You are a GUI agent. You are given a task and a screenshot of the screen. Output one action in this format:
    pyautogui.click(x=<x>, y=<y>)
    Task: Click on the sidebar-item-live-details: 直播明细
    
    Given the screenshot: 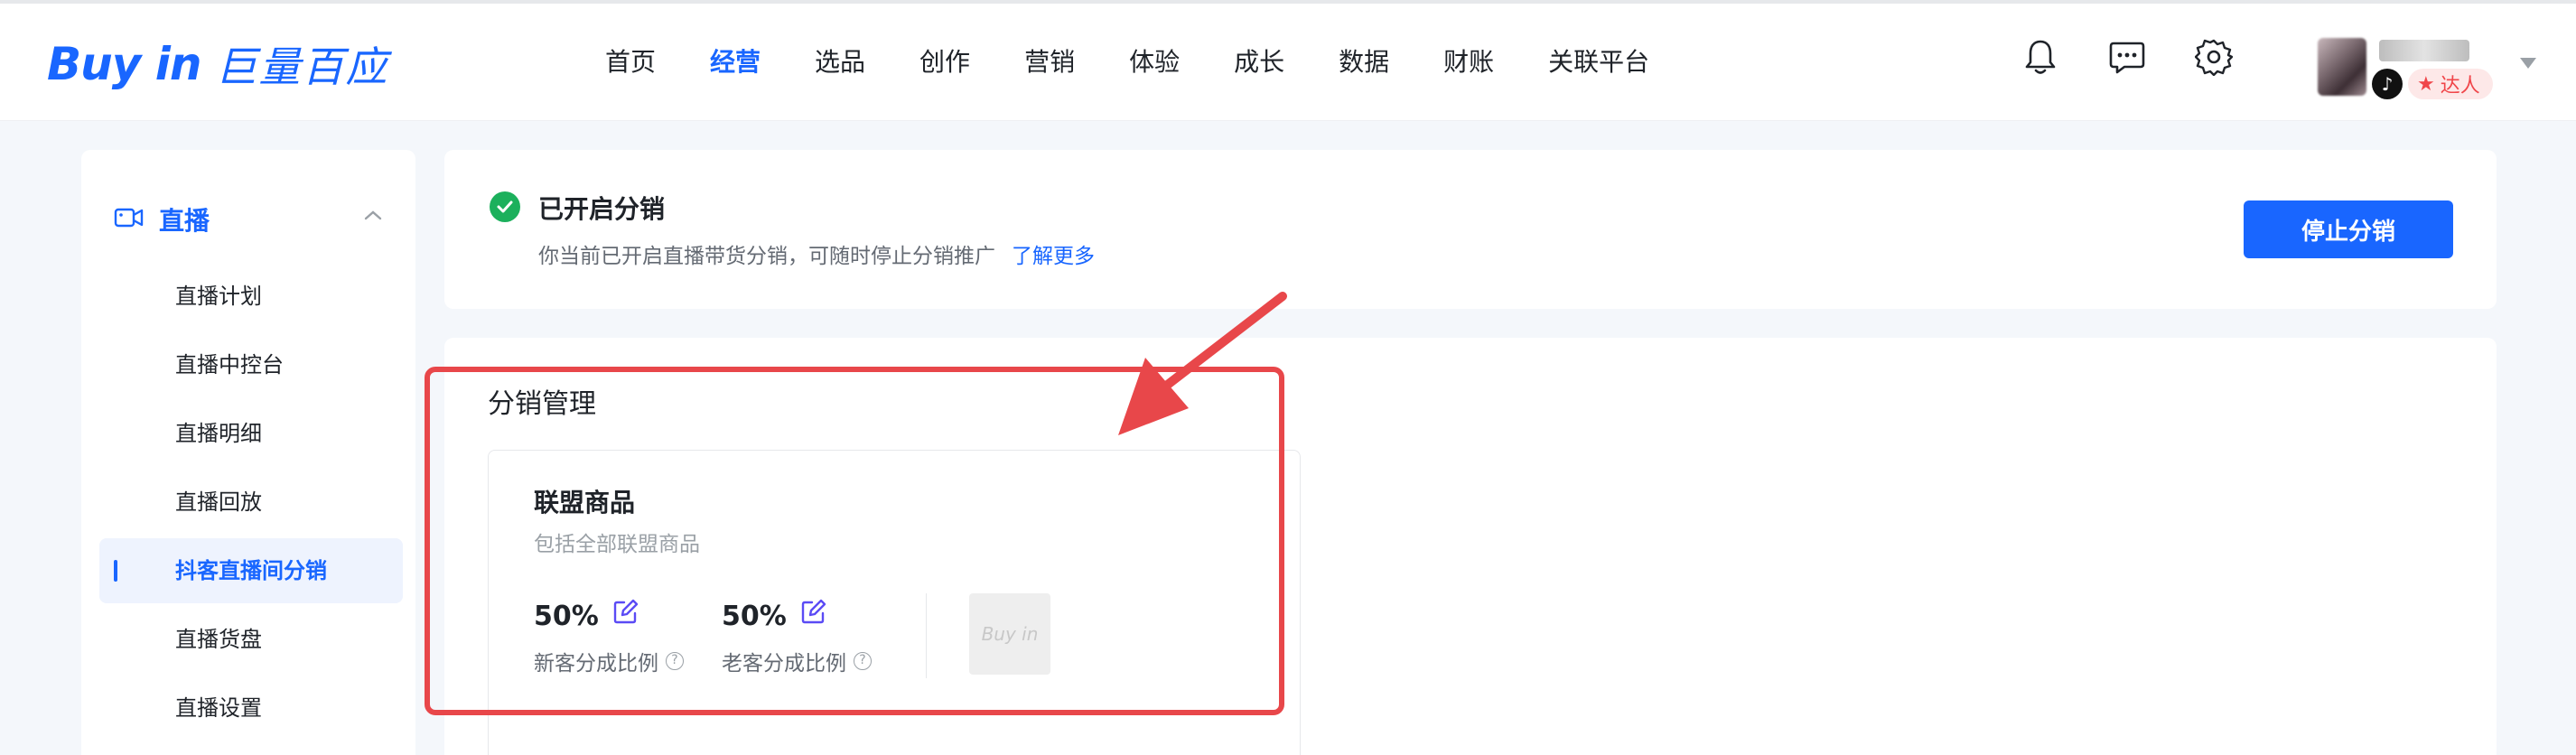 What is the action you would take?
    pyautogui.click(x=251, y=433)
    